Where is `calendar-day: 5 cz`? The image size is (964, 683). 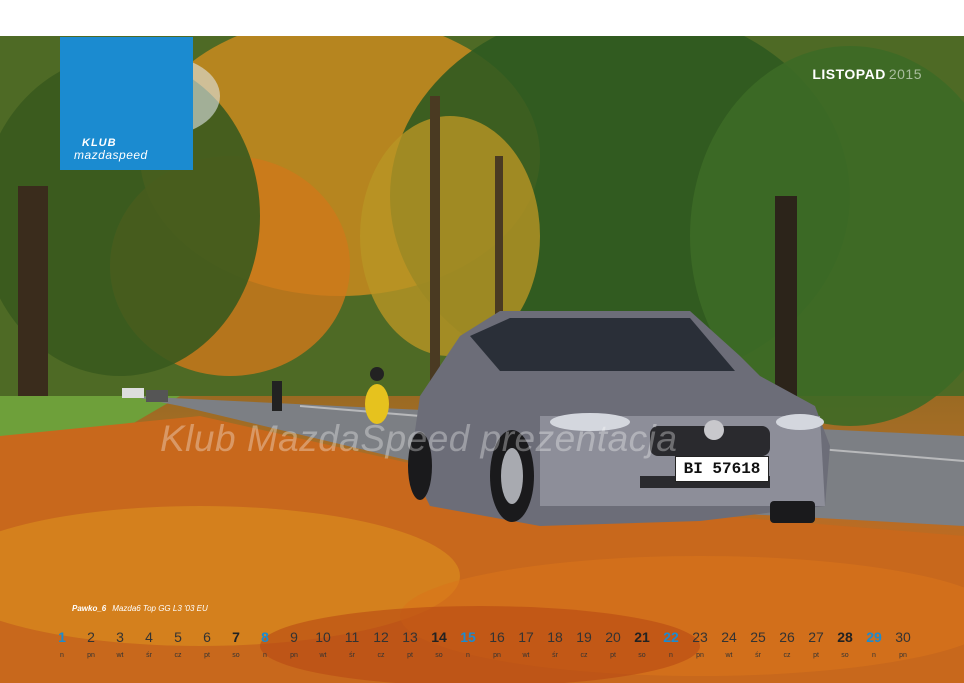 calendar-day: 5 cz is located at coordinates (178, 644).